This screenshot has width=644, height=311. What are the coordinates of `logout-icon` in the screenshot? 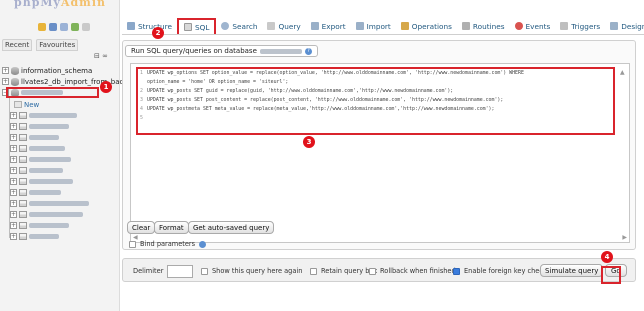 It's located at (53, 27).